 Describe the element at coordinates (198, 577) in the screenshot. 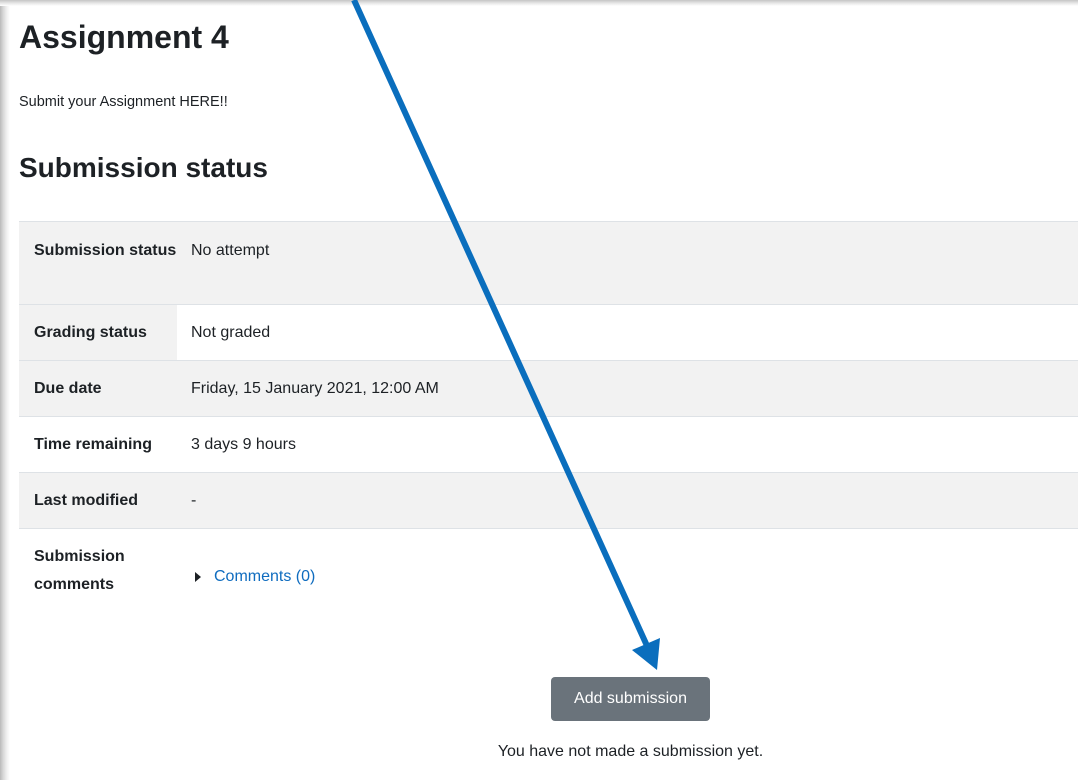

I see `caret-right-icon` at that location.